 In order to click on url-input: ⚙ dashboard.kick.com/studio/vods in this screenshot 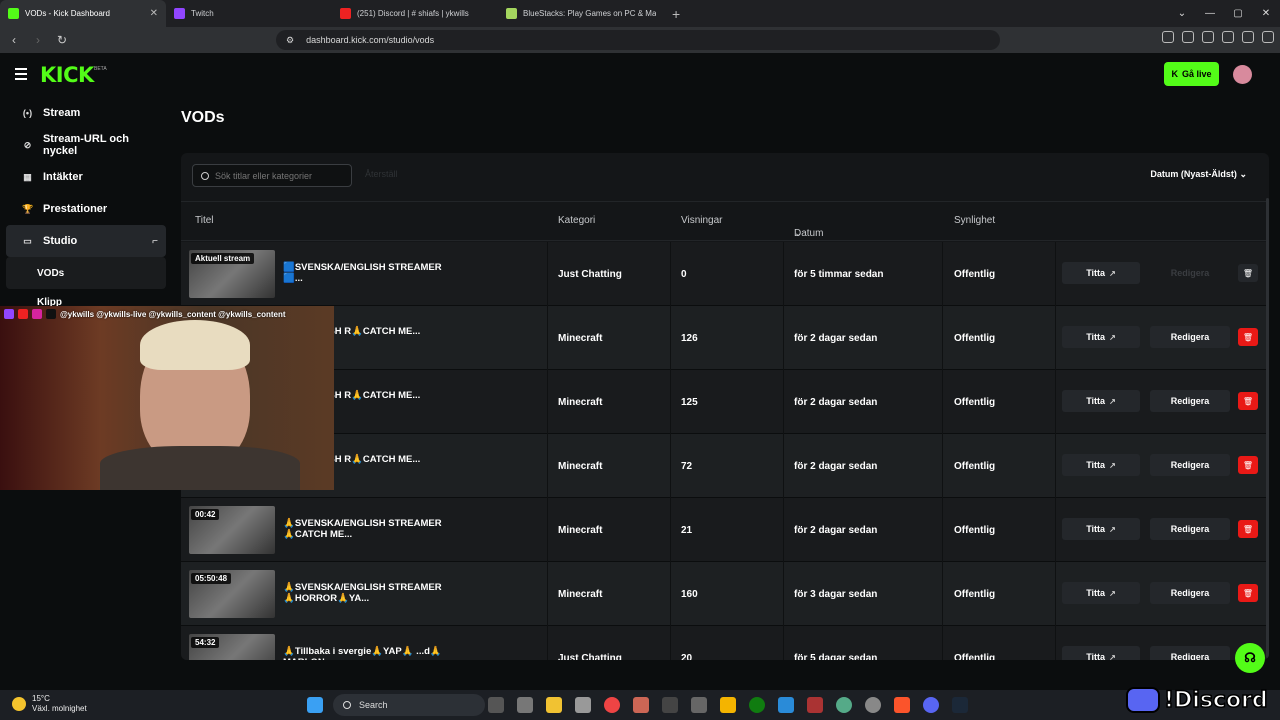, I will do `click(638, 40)`.